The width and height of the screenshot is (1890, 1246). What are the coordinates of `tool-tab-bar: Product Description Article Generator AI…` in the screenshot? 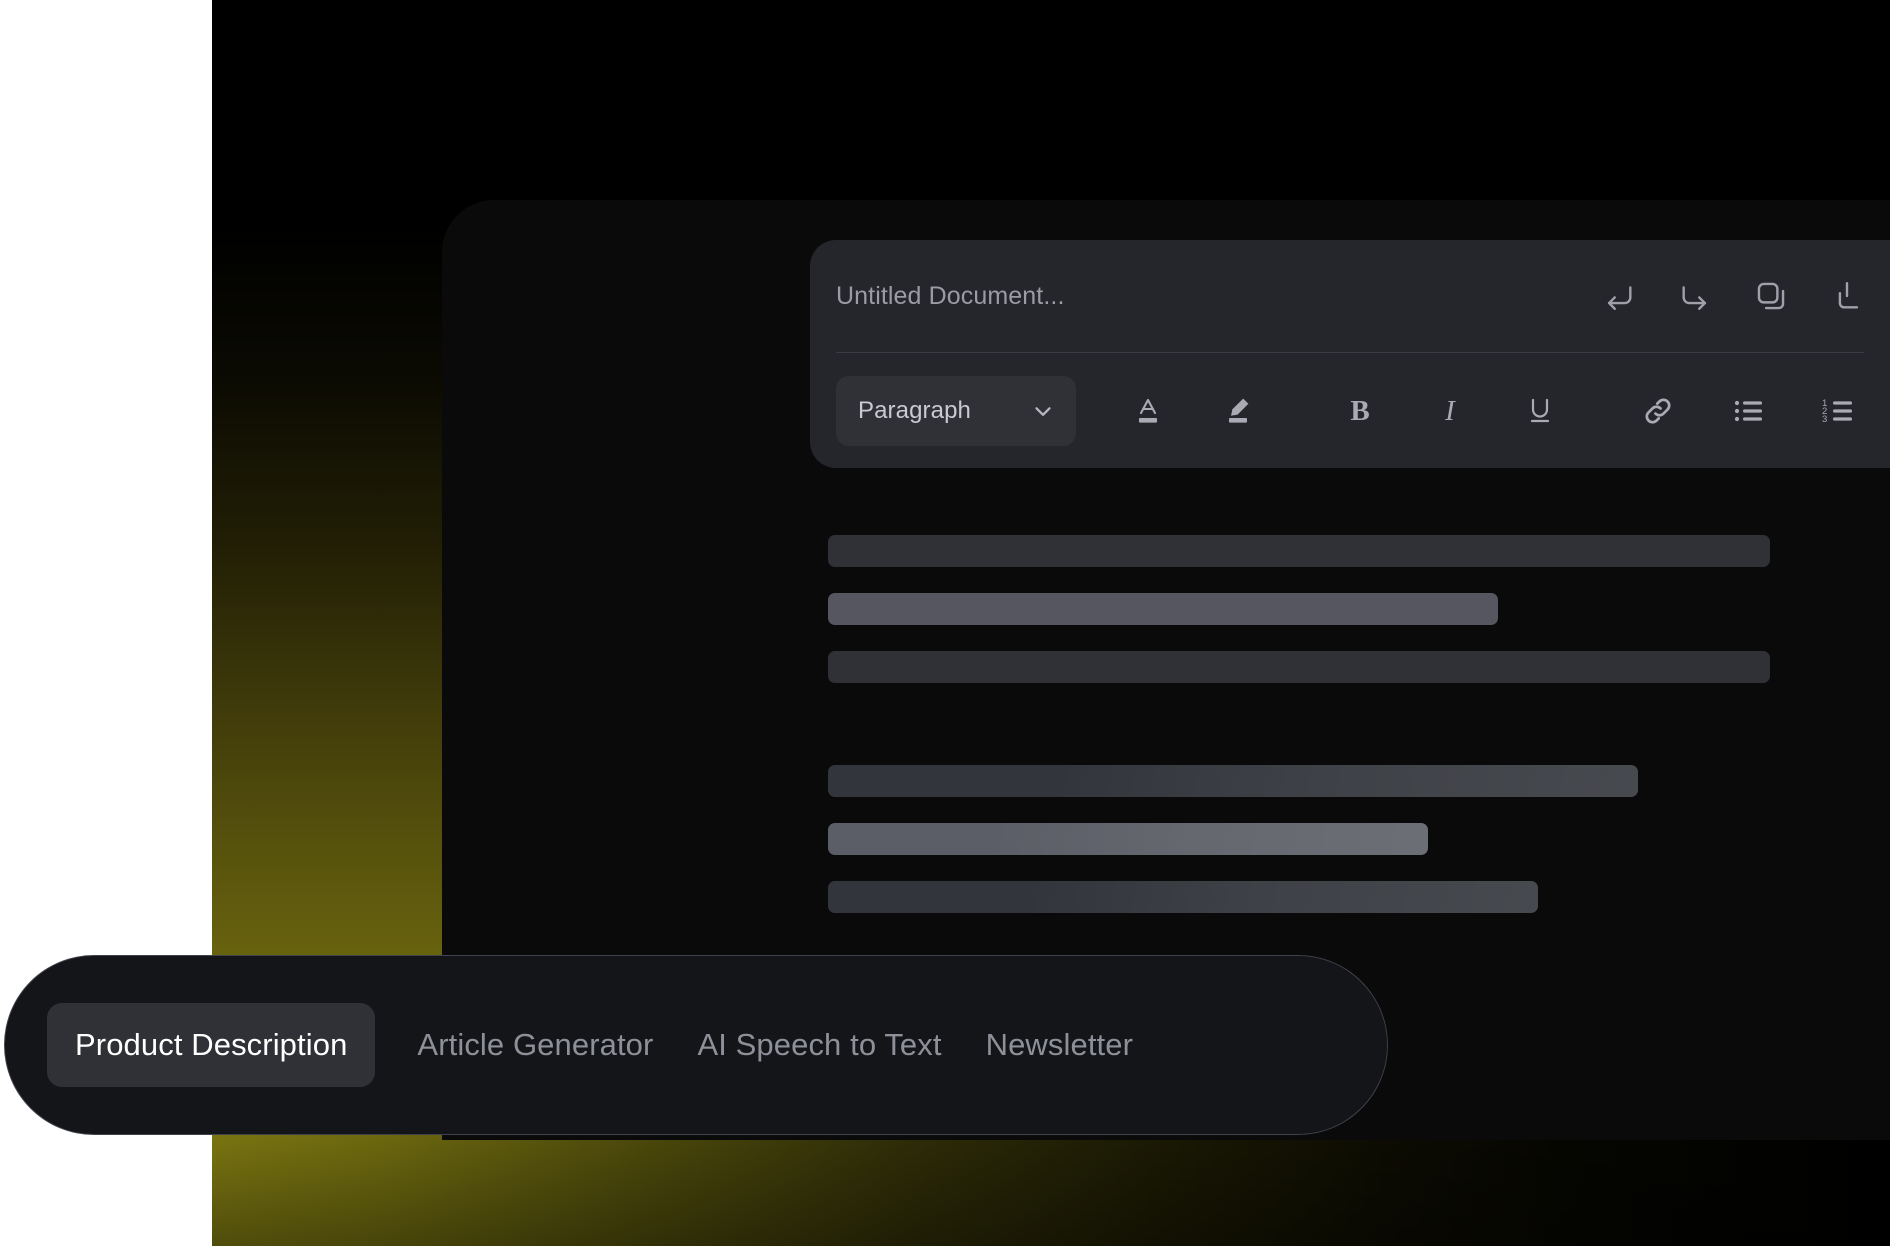 It's located at (696, 1045).